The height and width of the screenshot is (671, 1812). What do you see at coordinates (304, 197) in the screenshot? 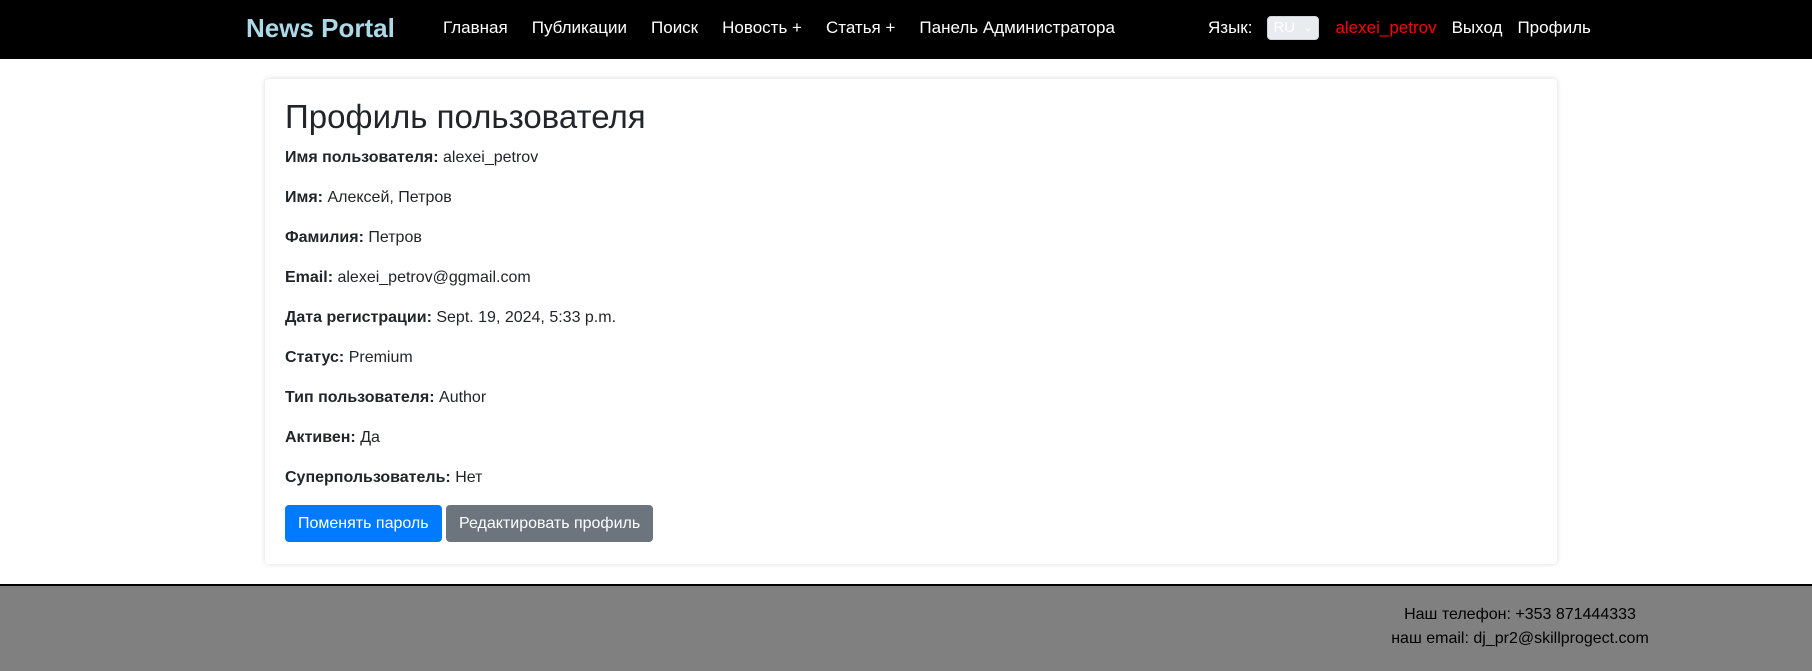
I see `field-label: Имя:` at bounding box center [304, 197].